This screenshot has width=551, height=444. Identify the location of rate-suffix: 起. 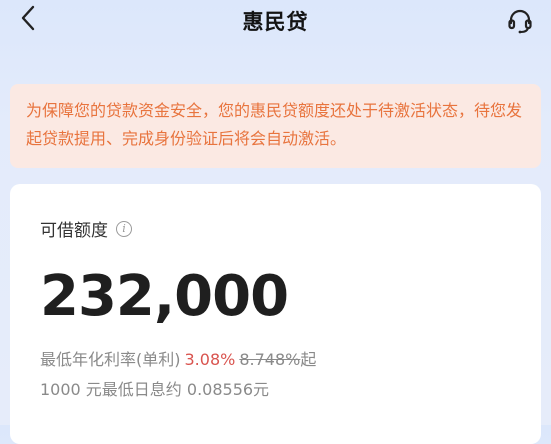
(308, 359).